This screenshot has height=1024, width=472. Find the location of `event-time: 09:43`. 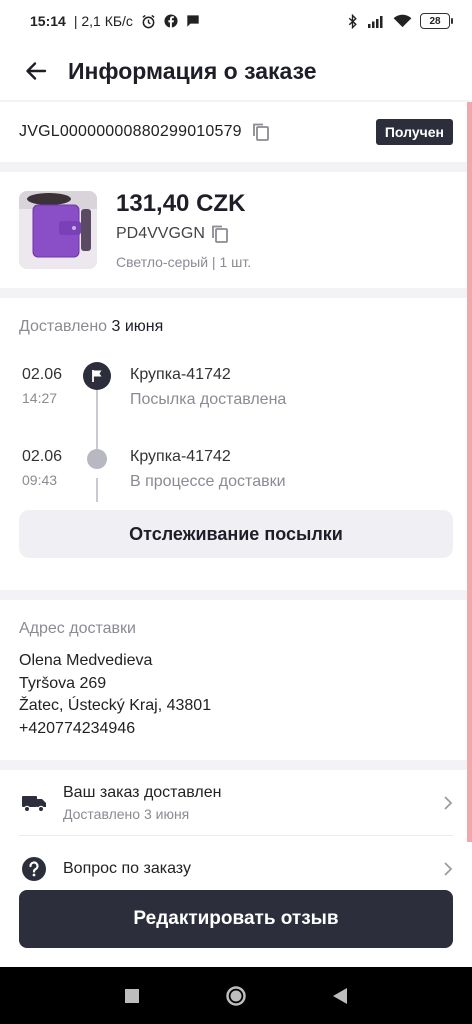

event-time: 09:43 is located at coordinates (40, 480).